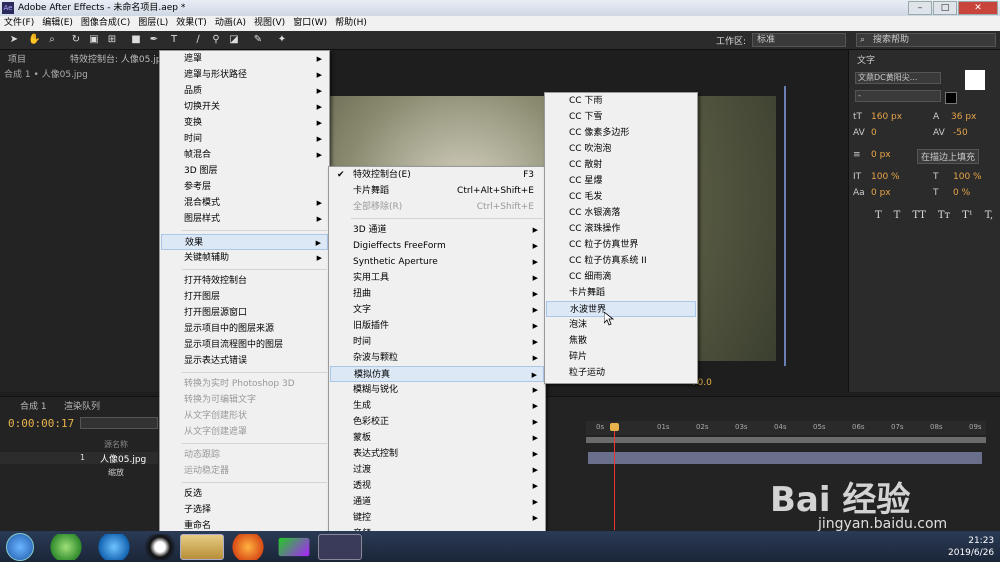 The image size is (1000, 562). What do you see at coordinates (244, 187) in the screenshot?
I see `menu1-item: 参考层` at bounding box center [244, 187].